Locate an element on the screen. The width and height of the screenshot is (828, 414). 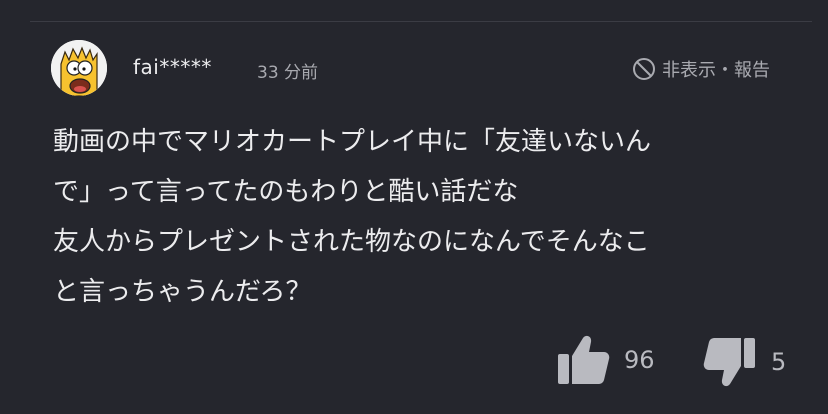
avatar is located at coordinates (79, 68).